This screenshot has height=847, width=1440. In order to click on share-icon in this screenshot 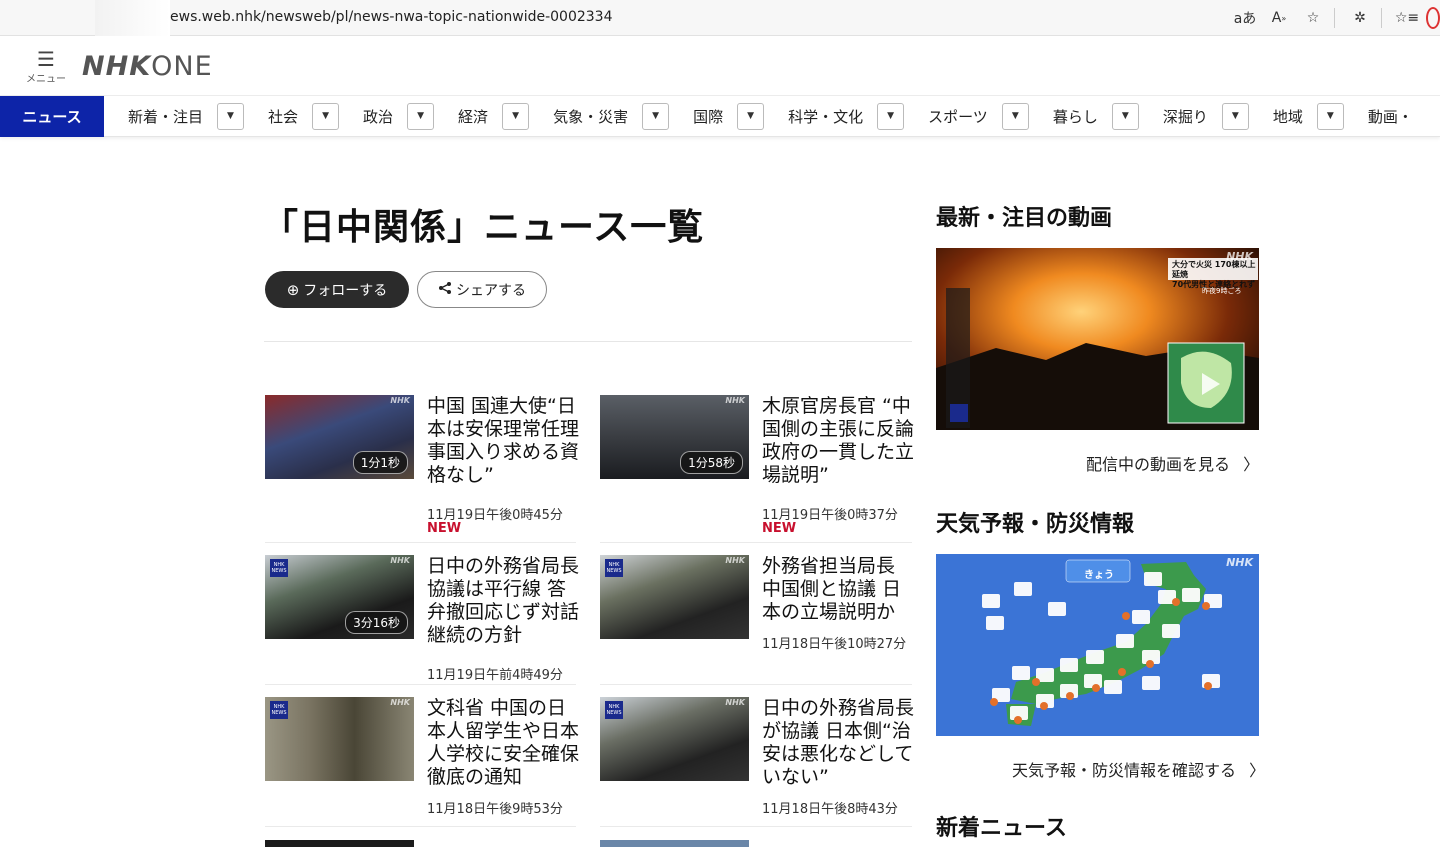, I will do `click(445, 290)`.